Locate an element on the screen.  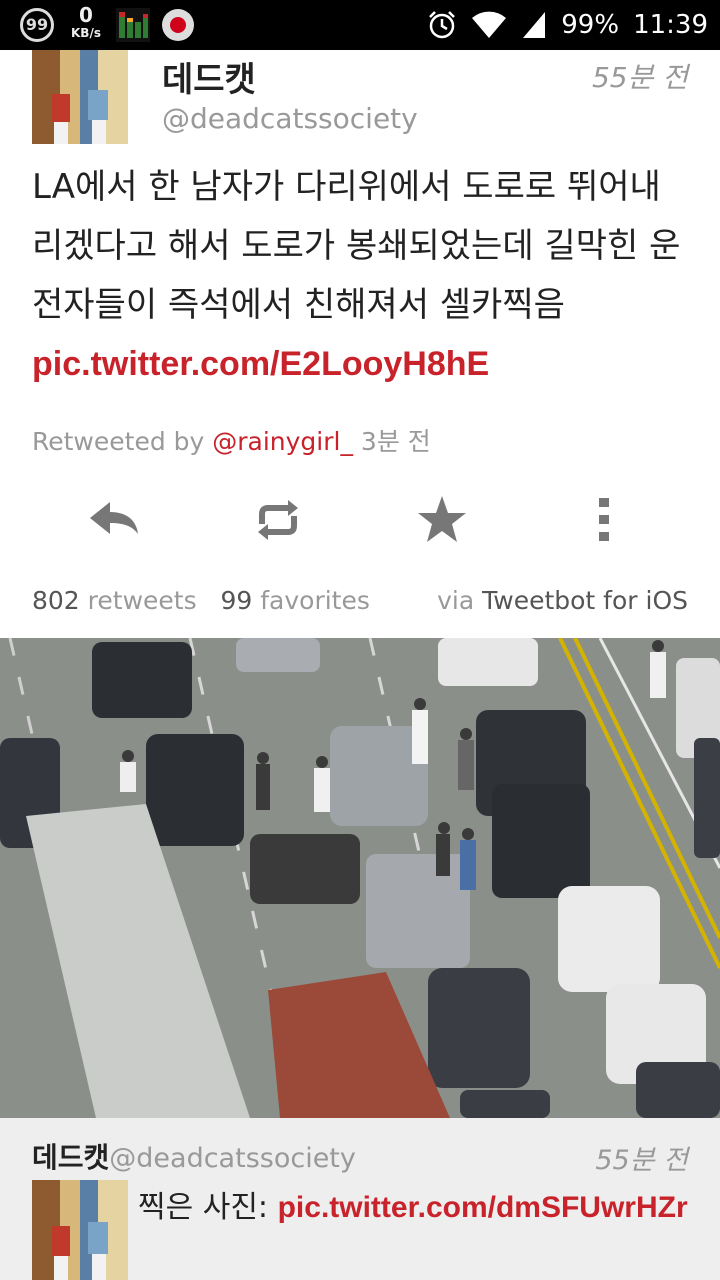
quoted-timestamp: 55분 전 is located at coordinates (641, 1160).